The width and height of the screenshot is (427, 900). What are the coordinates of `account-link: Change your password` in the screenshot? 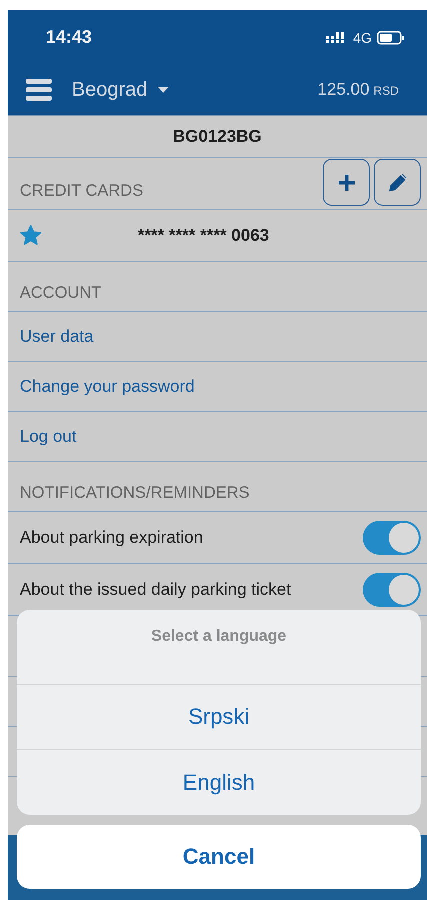 It's located at (217, 387).